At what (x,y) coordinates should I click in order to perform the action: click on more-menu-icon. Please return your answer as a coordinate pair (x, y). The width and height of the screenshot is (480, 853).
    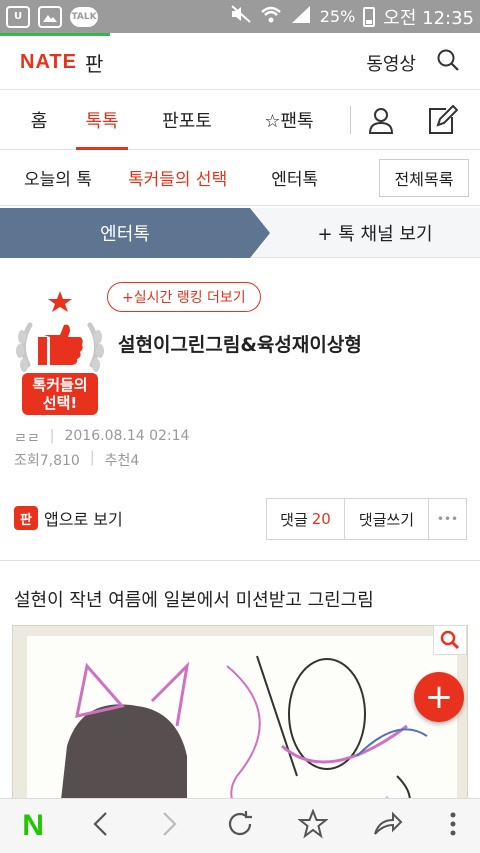
    Looking at the image, I should click on (453, 826).